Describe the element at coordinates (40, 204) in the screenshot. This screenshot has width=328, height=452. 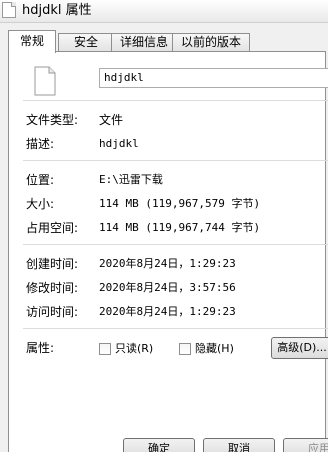
I see `size-label: 大小:` at that location.